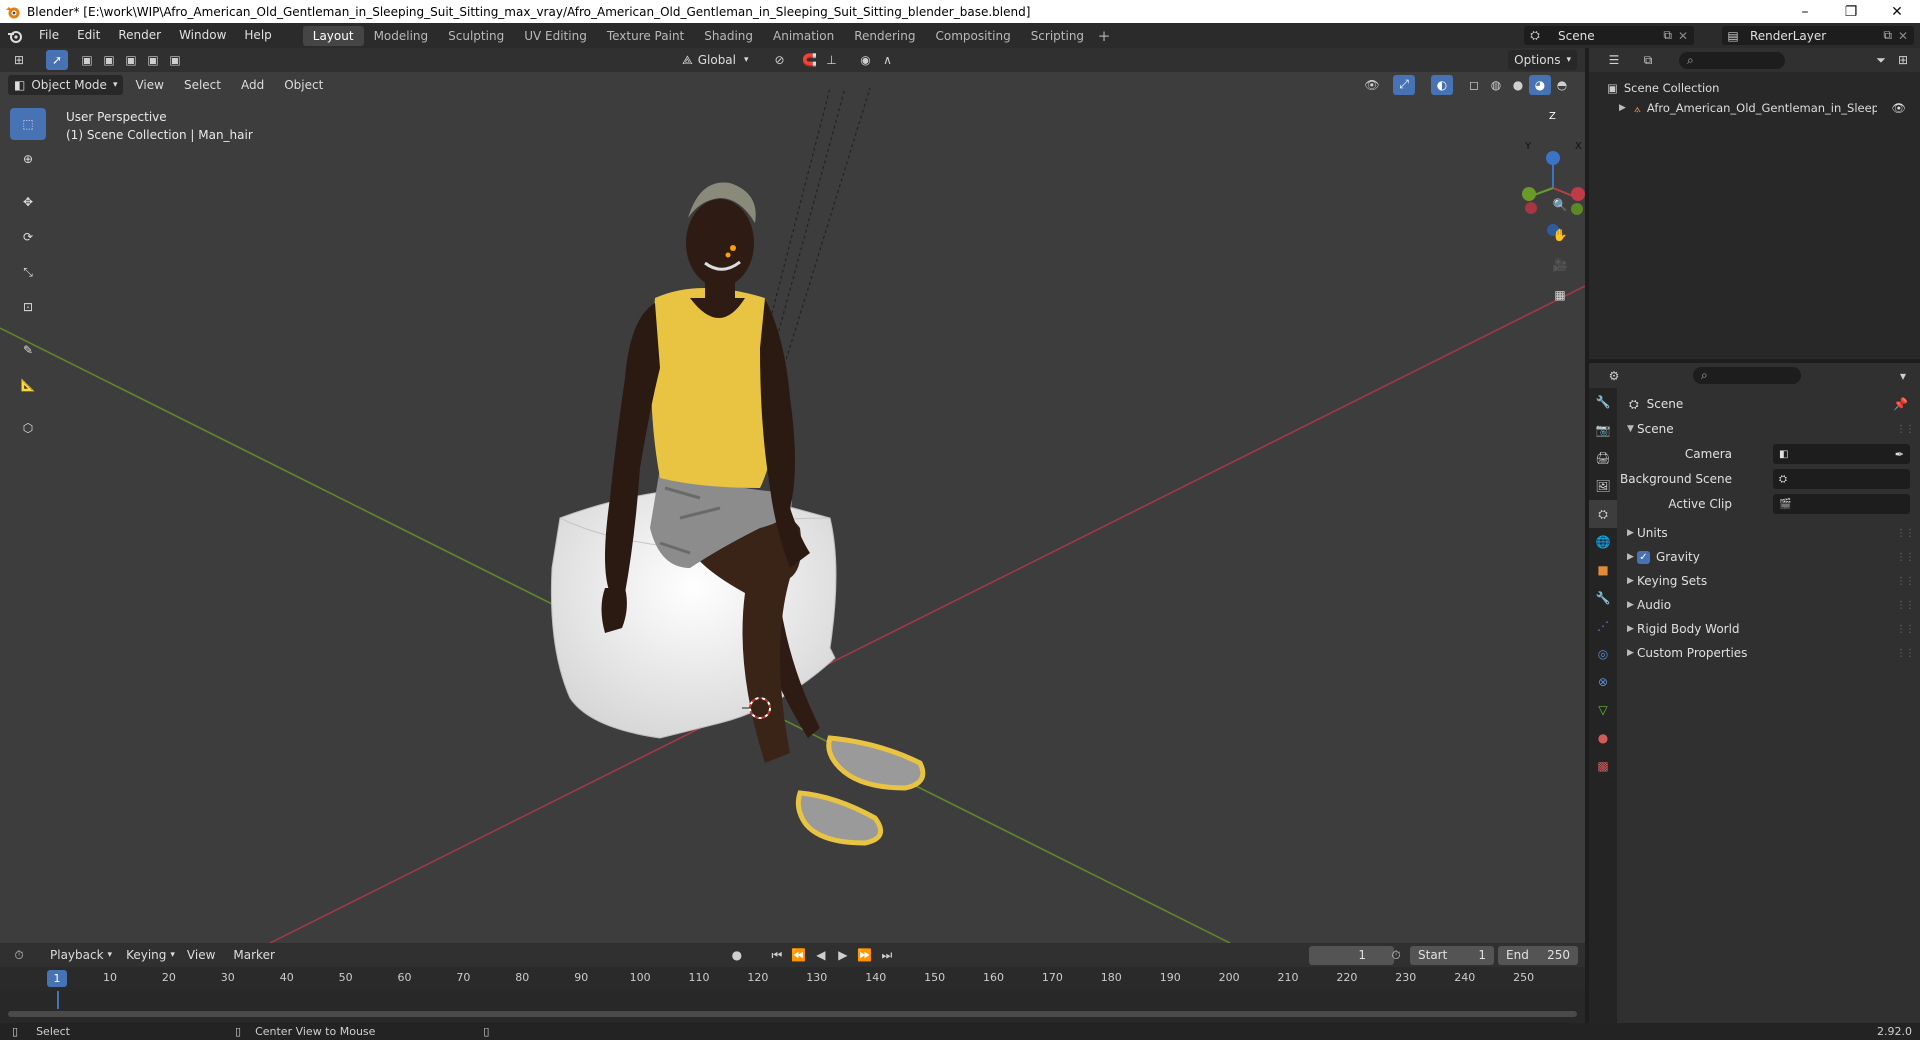  What do you see at coordinates (81, 955) in the screenshot?
I see `menu-playback: Playback ▾` at bounding box center [81, 955].